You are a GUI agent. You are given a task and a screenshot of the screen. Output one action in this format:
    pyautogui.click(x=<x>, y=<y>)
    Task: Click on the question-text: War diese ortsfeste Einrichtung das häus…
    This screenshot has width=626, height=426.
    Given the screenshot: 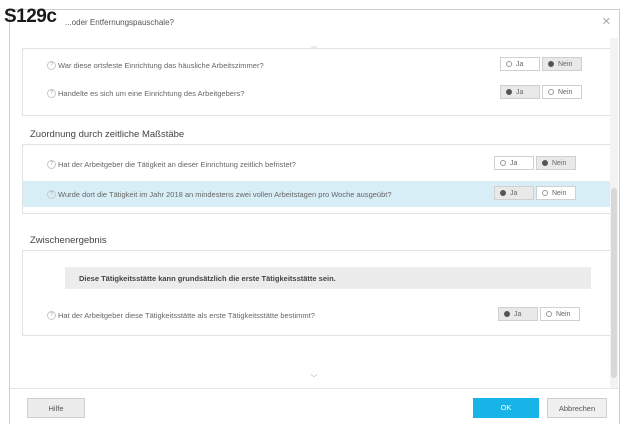 What is the action you would take?
    pyautogui.click(x=161, y=65)
    